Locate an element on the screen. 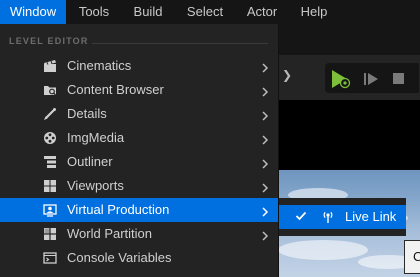  section-header-level-editor: LEVEL EDITOR is located at coordinates (49, 41).